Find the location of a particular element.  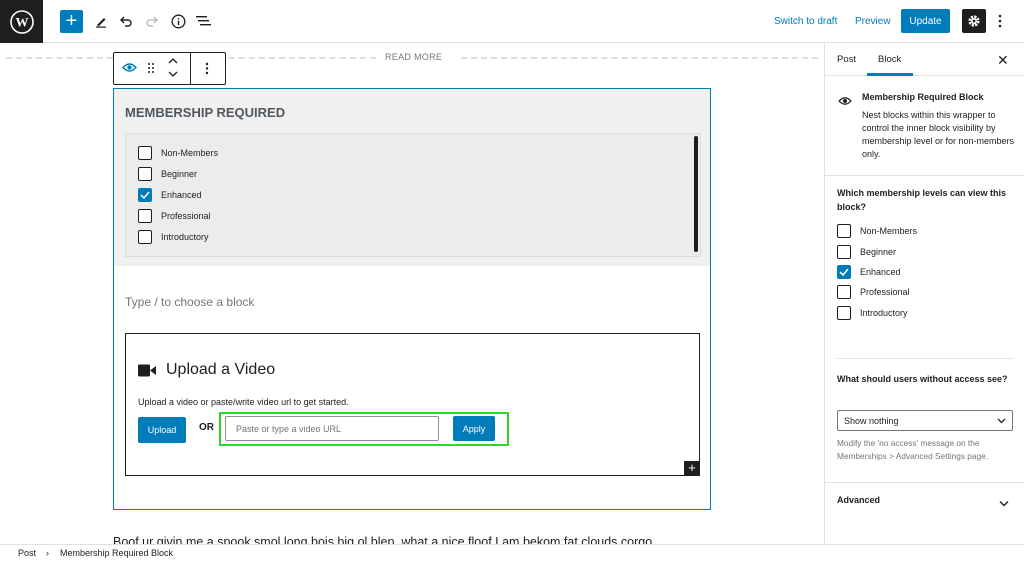

block-toolbar is located at coordinates (169, 68).